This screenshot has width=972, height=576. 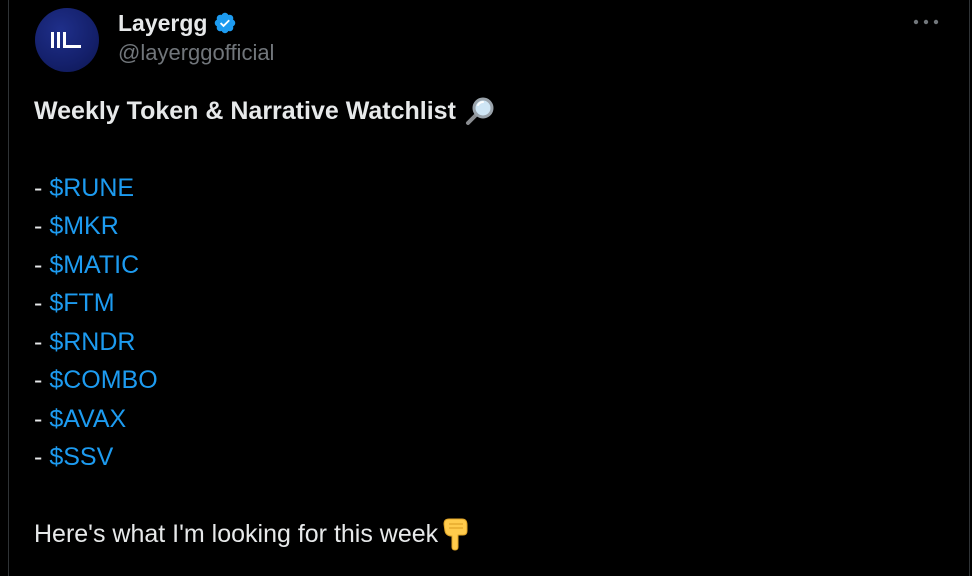 What do you see at coordinates (196, 53) in the screenshot?
I see `author-handle: @layerggofficial` at bounding box center [196, 53].